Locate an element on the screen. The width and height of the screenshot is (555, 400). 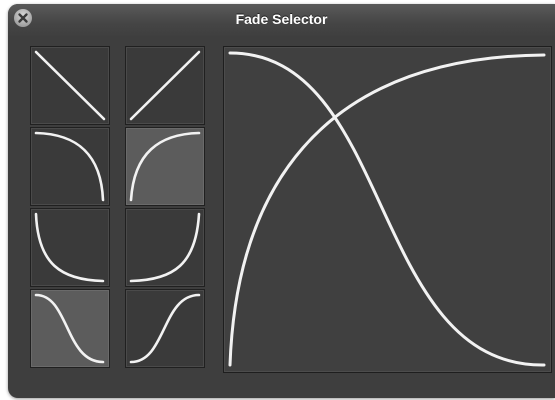
exponential-fade-out-curve-icon is located at coordinates (69, 247).